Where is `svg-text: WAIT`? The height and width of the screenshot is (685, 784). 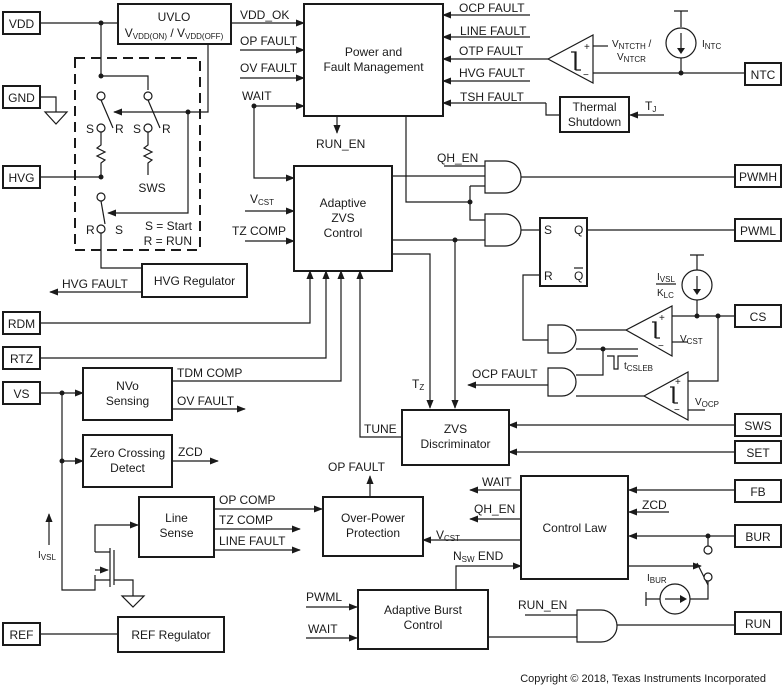 svg-text: WAIT is located at coordinates (497, 482).